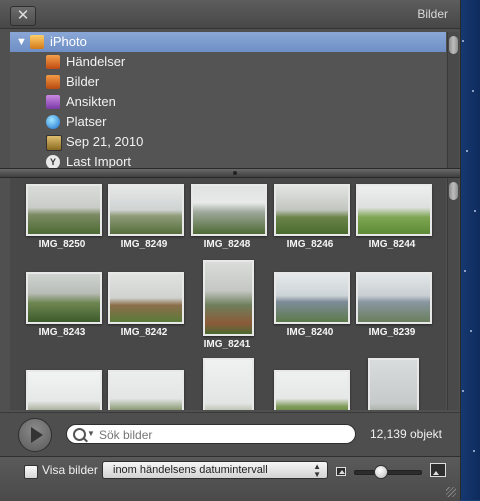 This screenshot has height=501, width=480. Describe the element at coordinates (227, 344) in the screenshot. I see `photo-caption: IMG_8241` at that location.